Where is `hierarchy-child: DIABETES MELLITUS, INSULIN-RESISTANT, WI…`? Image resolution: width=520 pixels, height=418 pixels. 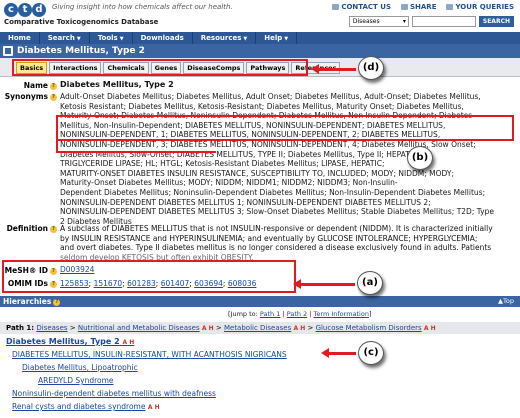 hierarchy-child: DIABETES MELLITUS, INSULIN-RESISTANT, WI… is located at coordinates (149, 354).